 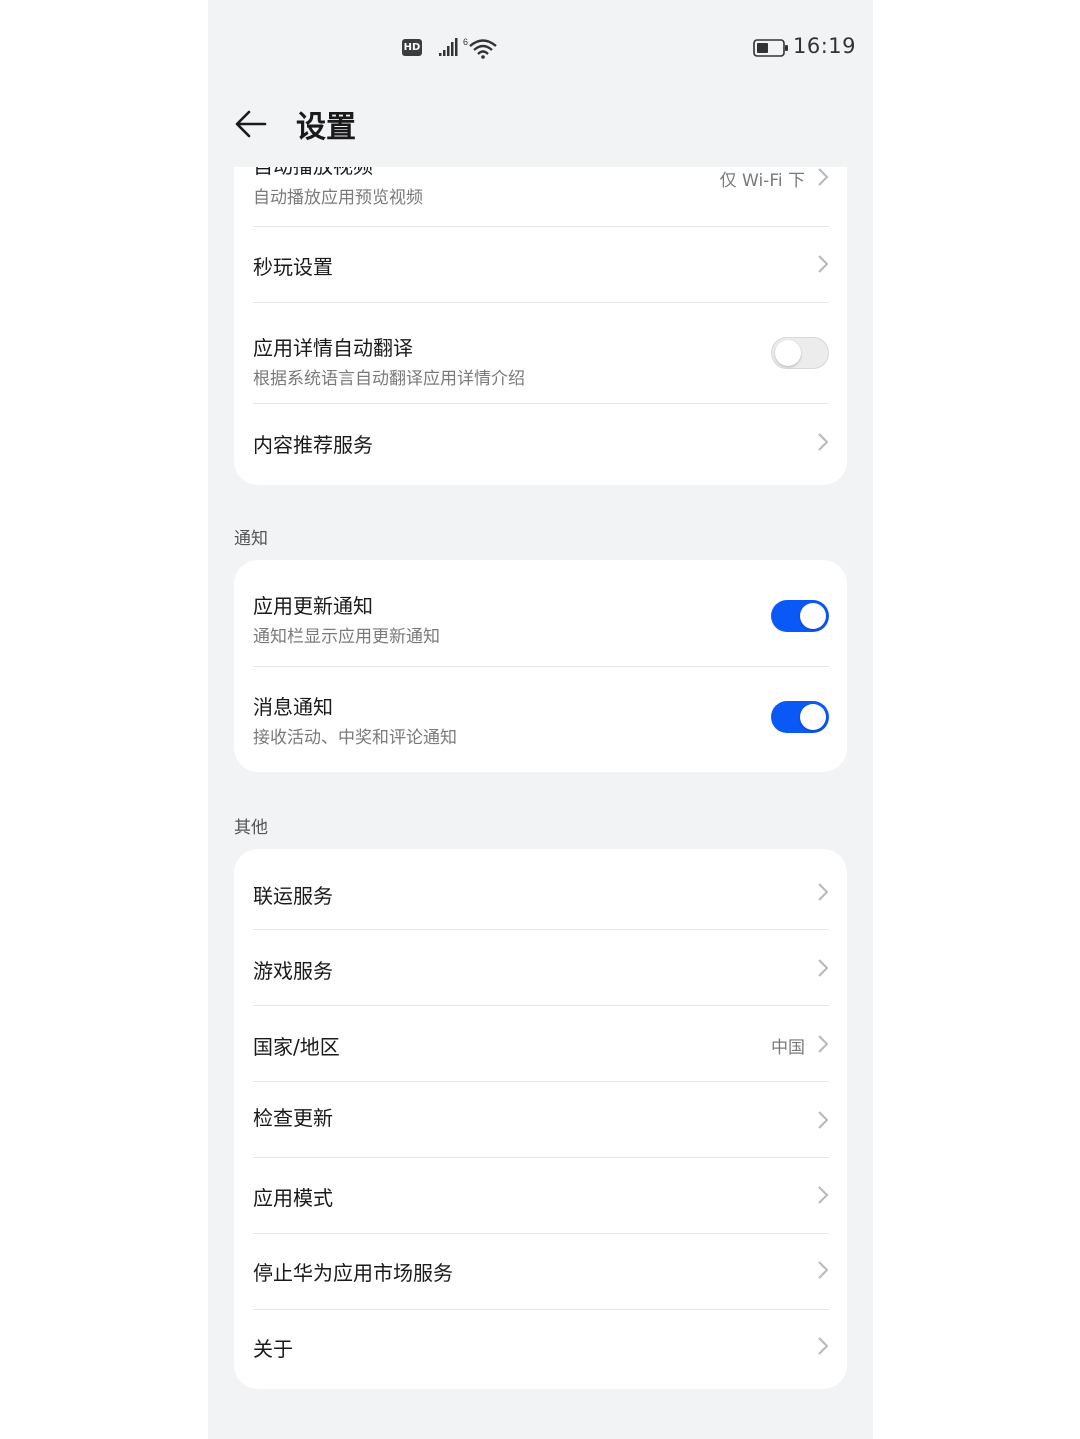 What do you see at coordinates (389, 379) in the screenshot?
I see `row-subtitle: 根据系统语言自动翻译应用详情介绍` at bounding box center [389, 379].